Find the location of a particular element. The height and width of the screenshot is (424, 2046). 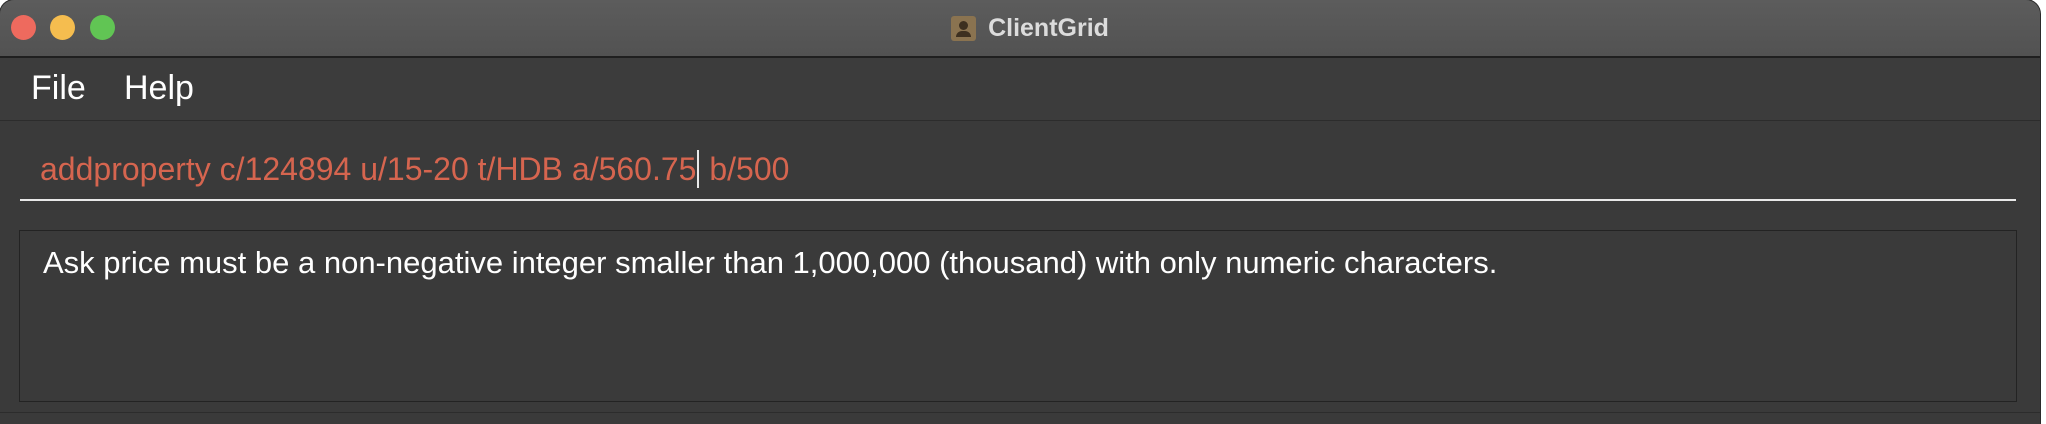

menu-bar: File Help is located at coordinates (1020, 89).